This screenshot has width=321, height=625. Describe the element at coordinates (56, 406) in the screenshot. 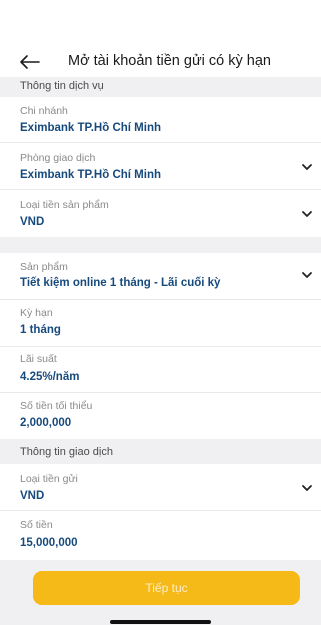

I see `field-label: Số tiền tối thiểu` at that location.